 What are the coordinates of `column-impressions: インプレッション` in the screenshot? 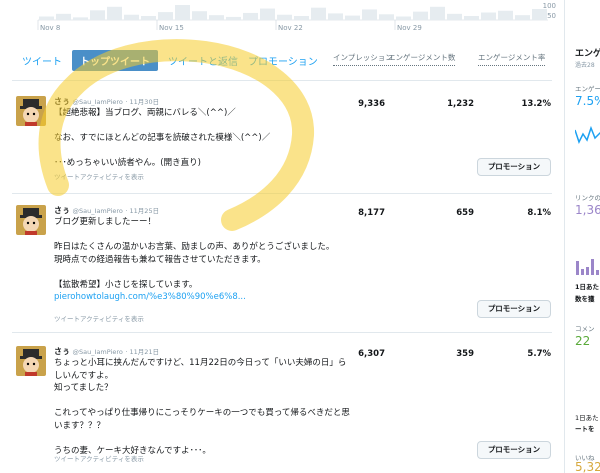 It's located at (363, 59).